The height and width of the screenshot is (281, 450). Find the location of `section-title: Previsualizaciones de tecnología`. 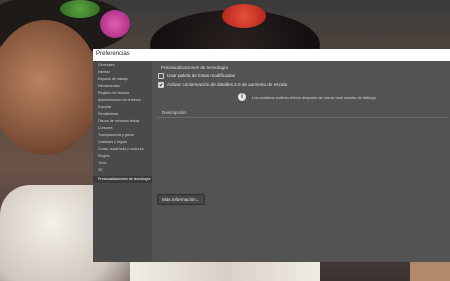

section-title: Previsualizaciones de tecnología is located at coordinates (194, 67).